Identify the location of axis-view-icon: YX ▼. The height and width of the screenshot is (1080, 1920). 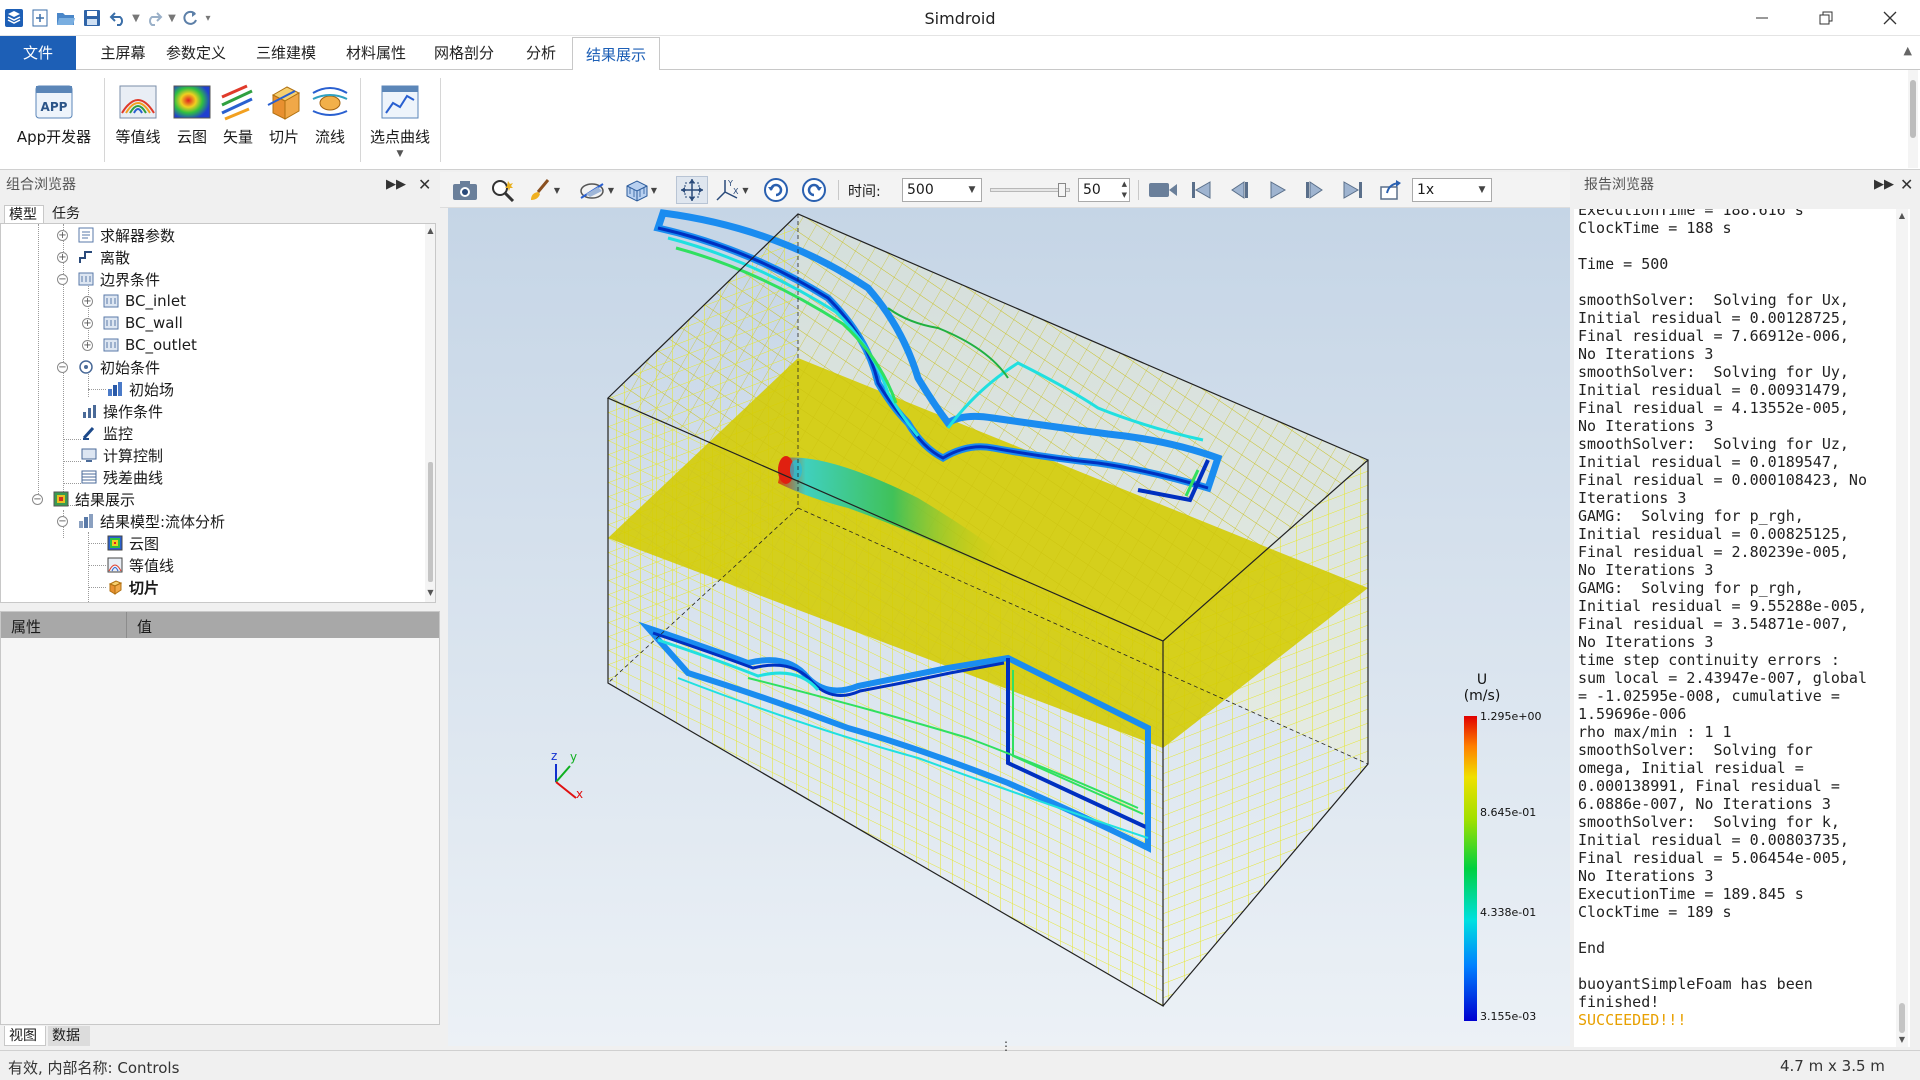
(732, 190).